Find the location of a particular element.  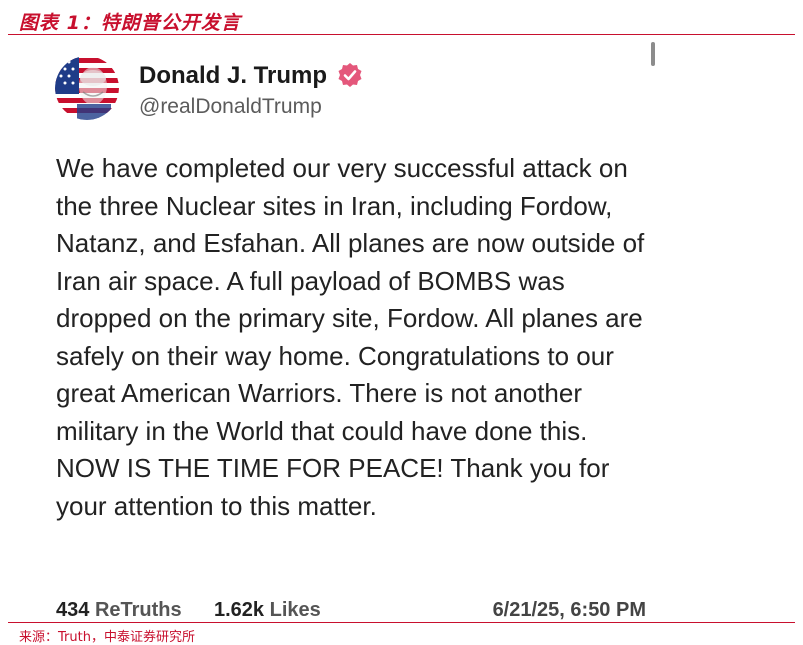

likes-stat: 1.62k Likes is located at coordinates (267, 610).